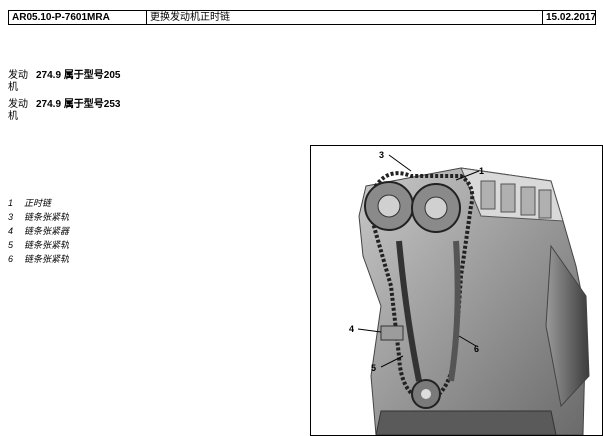 This screenshot has height=436, width=603. What do you see at coordinates (92, 104) in the screenshot?
I see `engine-model-text: 属于型号253` at bounding box center [92, 104].